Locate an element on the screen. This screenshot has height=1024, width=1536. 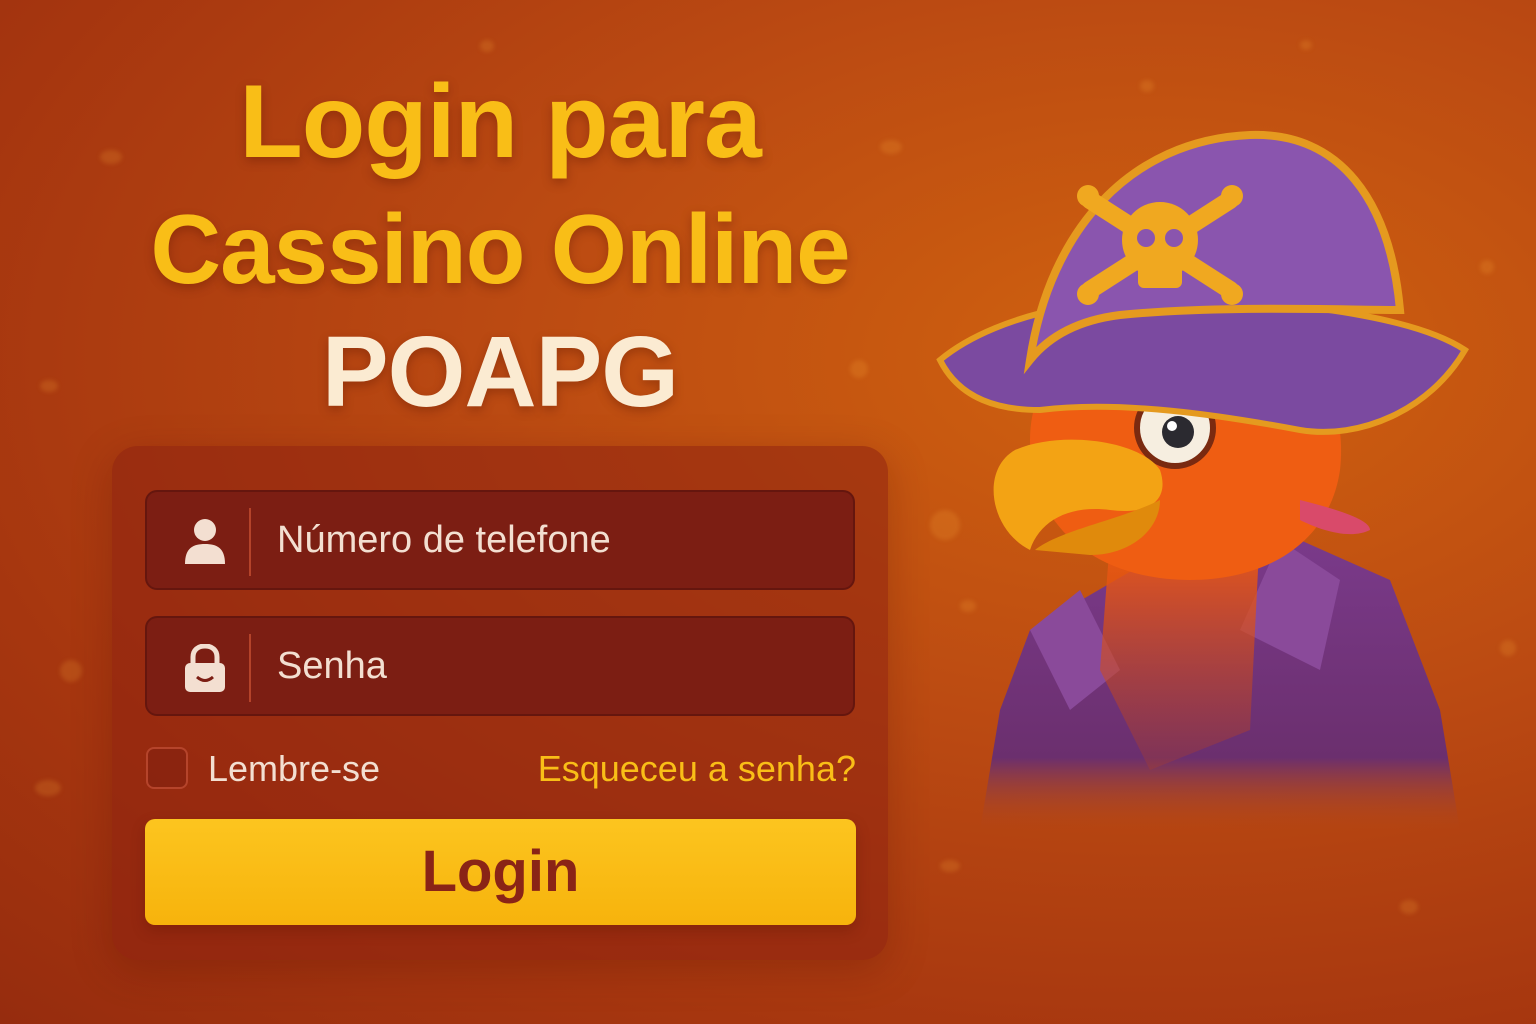
phone-field: Número de telefone is located at coordinates (500, 540).